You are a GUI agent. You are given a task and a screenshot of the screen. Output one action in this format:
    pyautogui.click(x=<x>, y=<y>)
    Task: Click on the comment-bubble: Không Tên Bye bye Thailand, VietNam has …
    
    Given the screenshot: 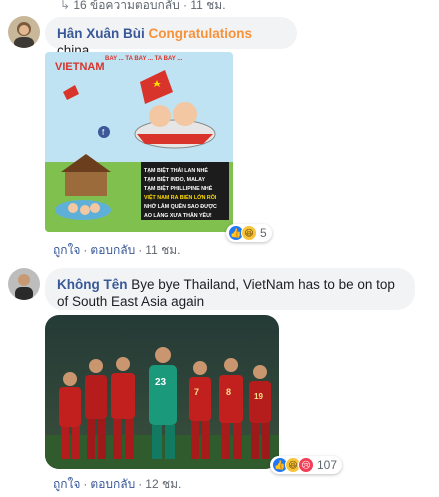 What is the action you would take?
    pyautogui.click(x=230, y=289)
    